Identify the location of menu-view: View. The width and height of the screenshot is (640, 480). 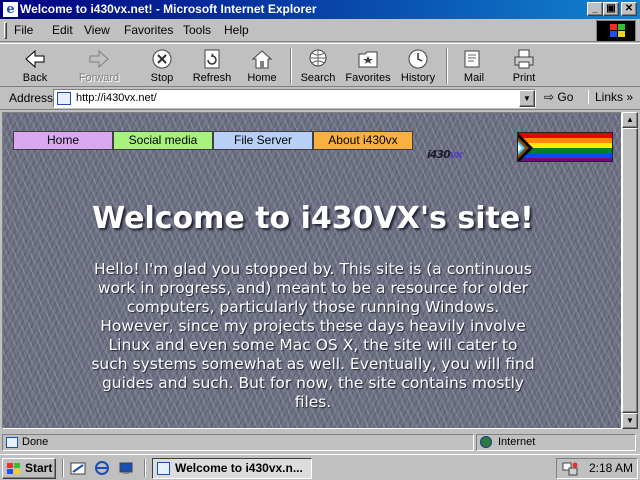
(97, 30).